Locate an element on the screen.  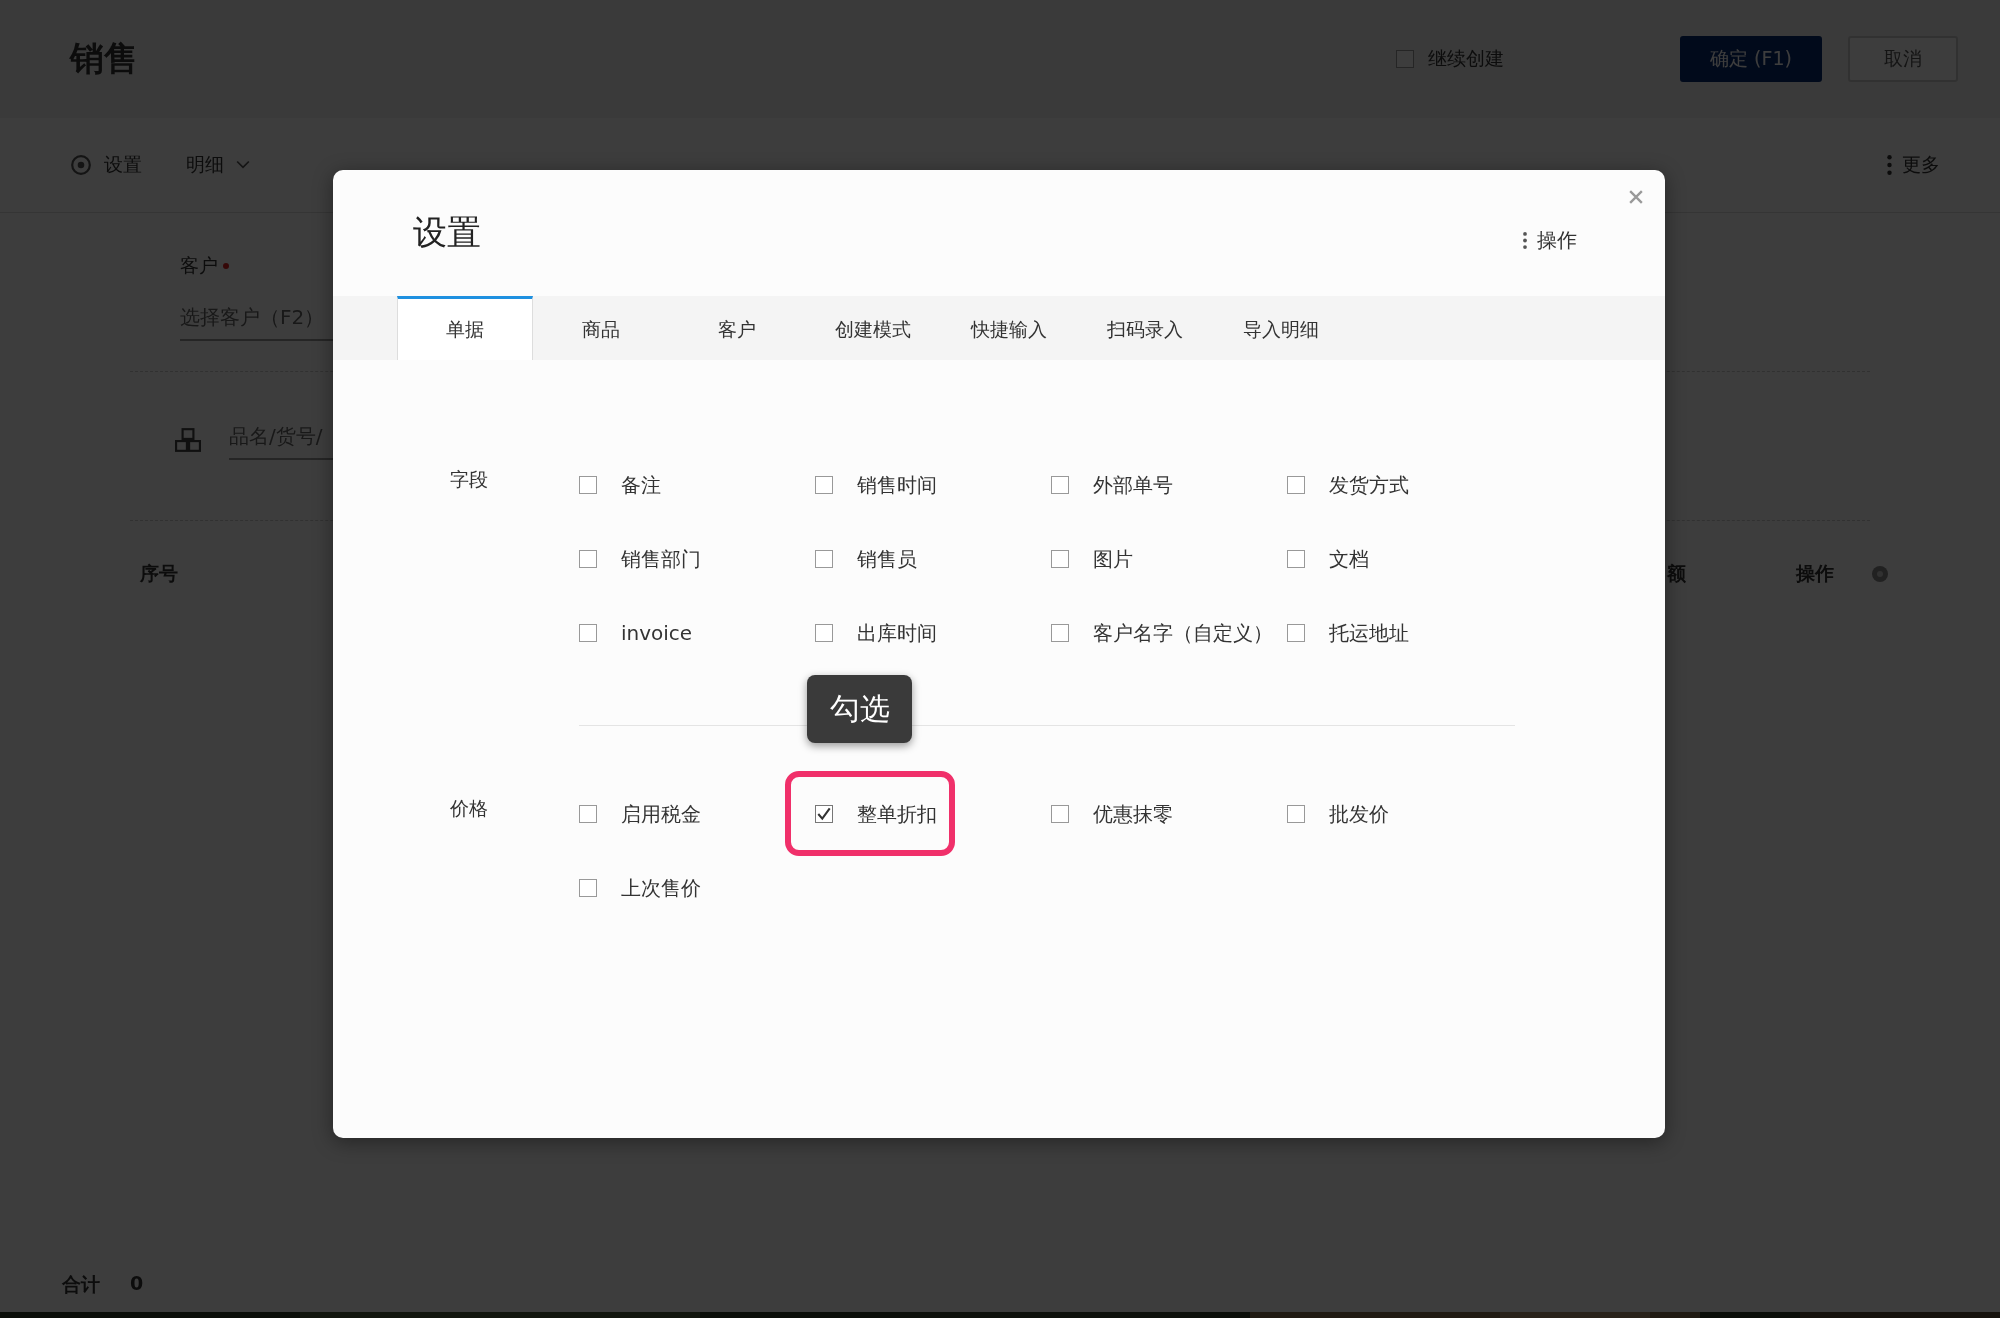
boxes-icon is located at coordinates (188, 440).